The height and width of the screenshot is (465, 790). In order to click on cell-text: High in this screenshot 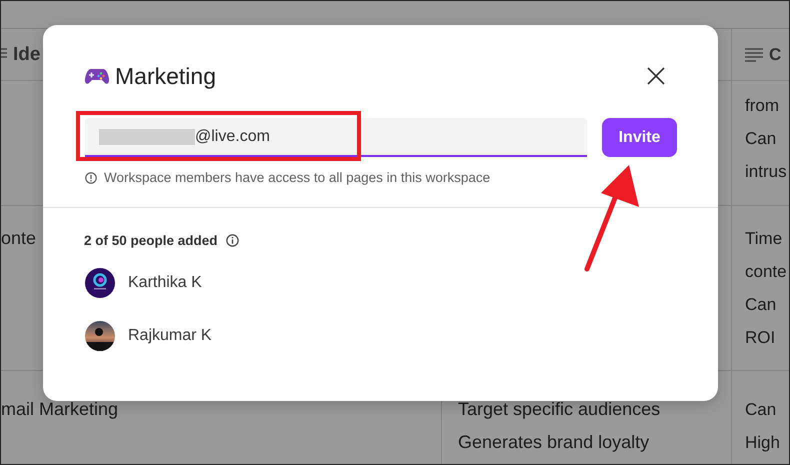, I will do `click(762, 443)`.